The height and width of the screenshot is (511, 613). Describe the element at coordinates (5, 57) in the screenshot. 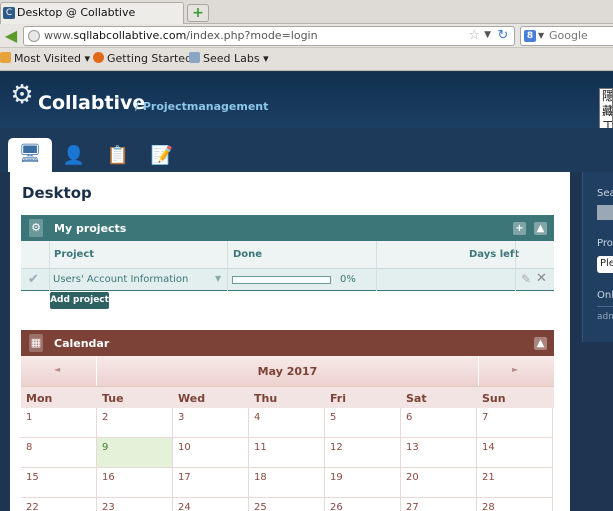

I see `star-icon` at that location.